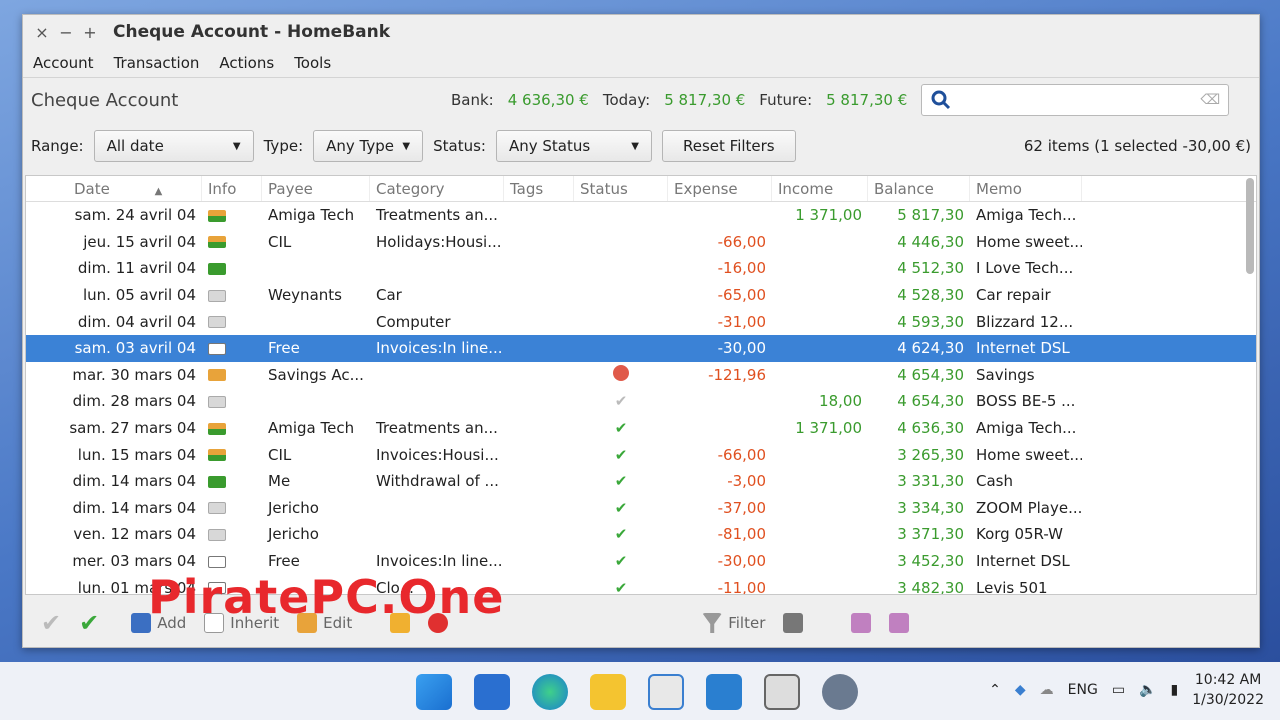 The image size is (1280, 720). What do you see at coordinates (705, 100) in the screenshot?
I see `today-value: 5 817,30 €` at bounding box center [705, 100].